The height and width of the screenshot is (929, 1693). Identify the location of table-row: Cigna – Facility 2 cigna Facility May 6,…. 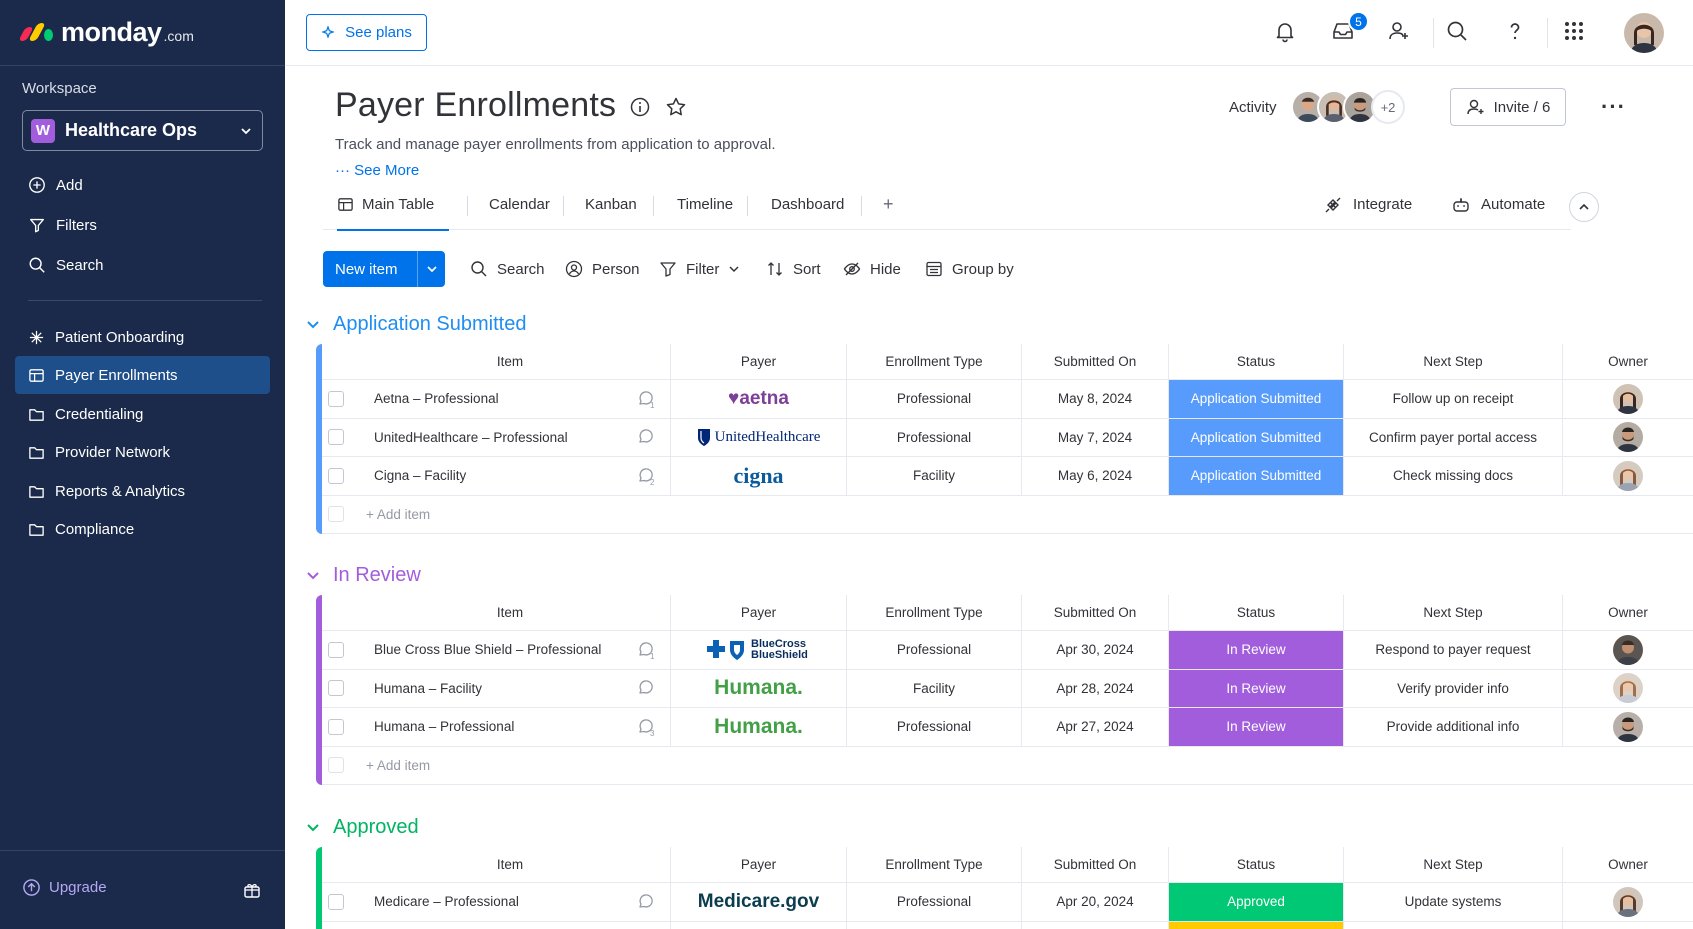
(1007, 476).